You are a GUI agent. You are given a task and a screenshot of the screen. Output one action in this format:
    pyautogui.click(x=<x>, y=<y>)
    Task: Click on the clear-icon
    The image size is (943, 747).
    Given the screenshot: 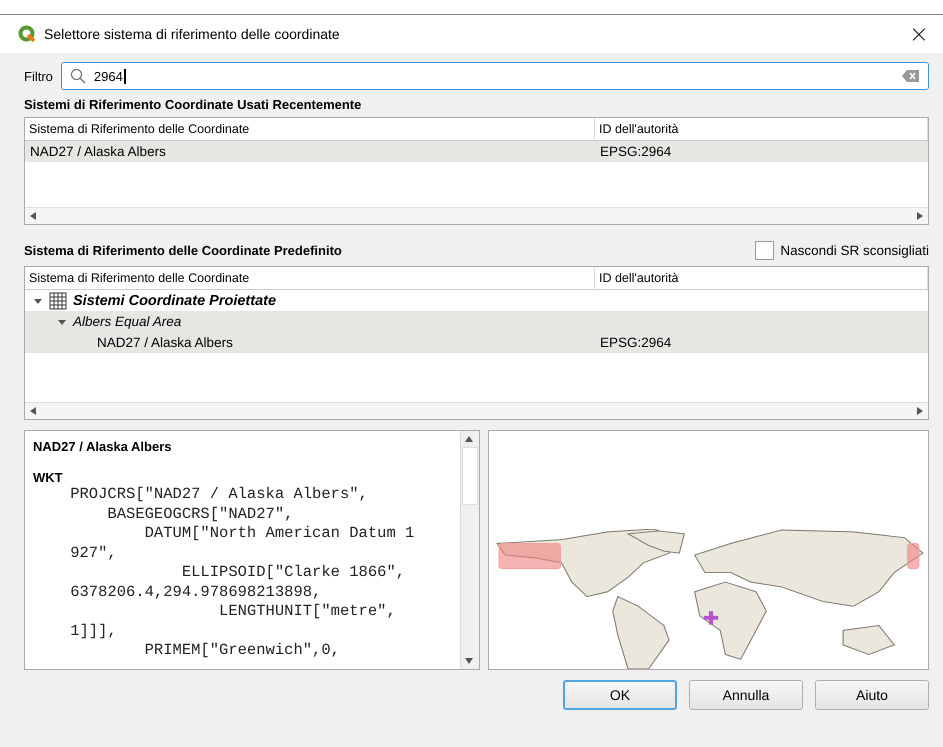 What is the action you would take?
    pyautogui.click(x=911, y=76)
    